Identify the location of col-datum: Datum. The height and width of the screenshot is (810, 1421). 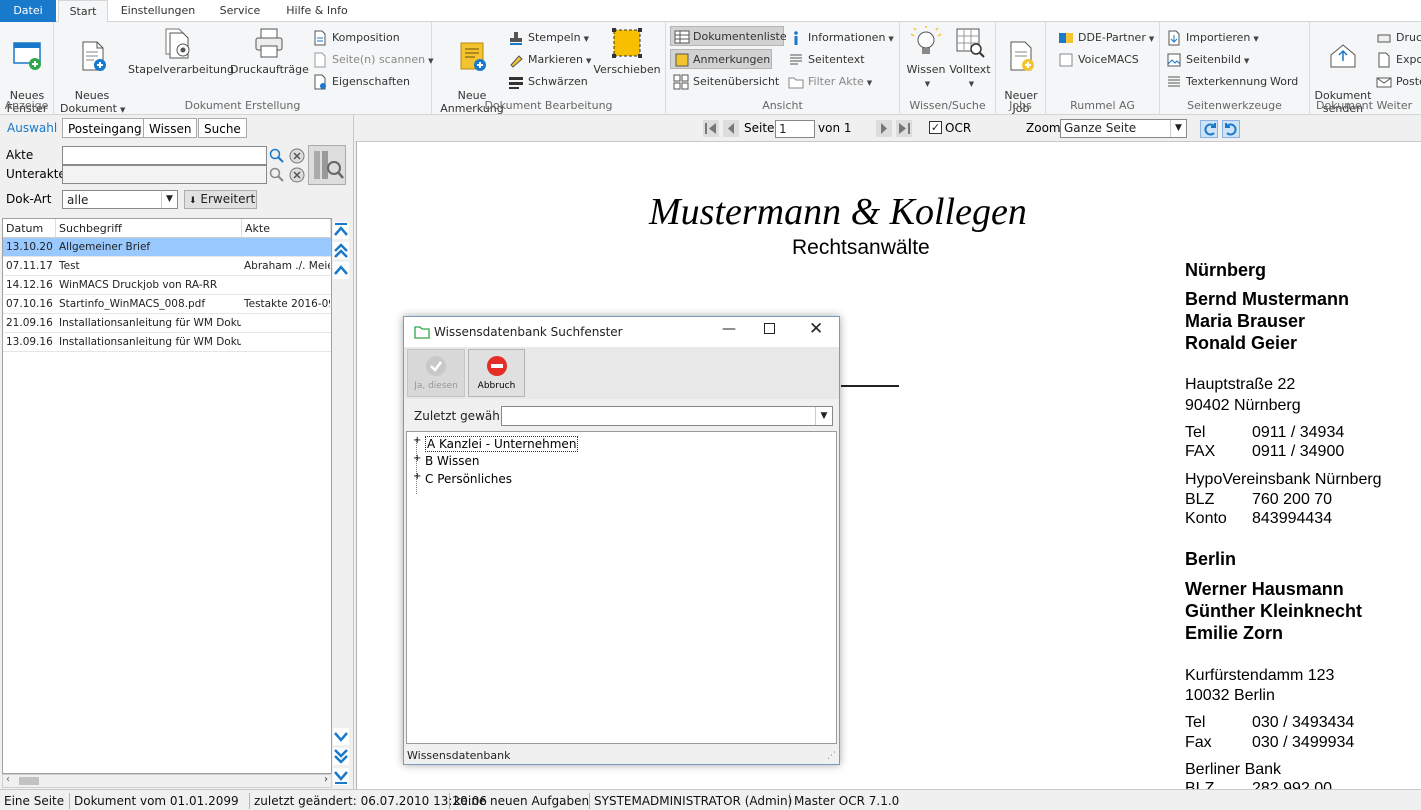
(29, 228).